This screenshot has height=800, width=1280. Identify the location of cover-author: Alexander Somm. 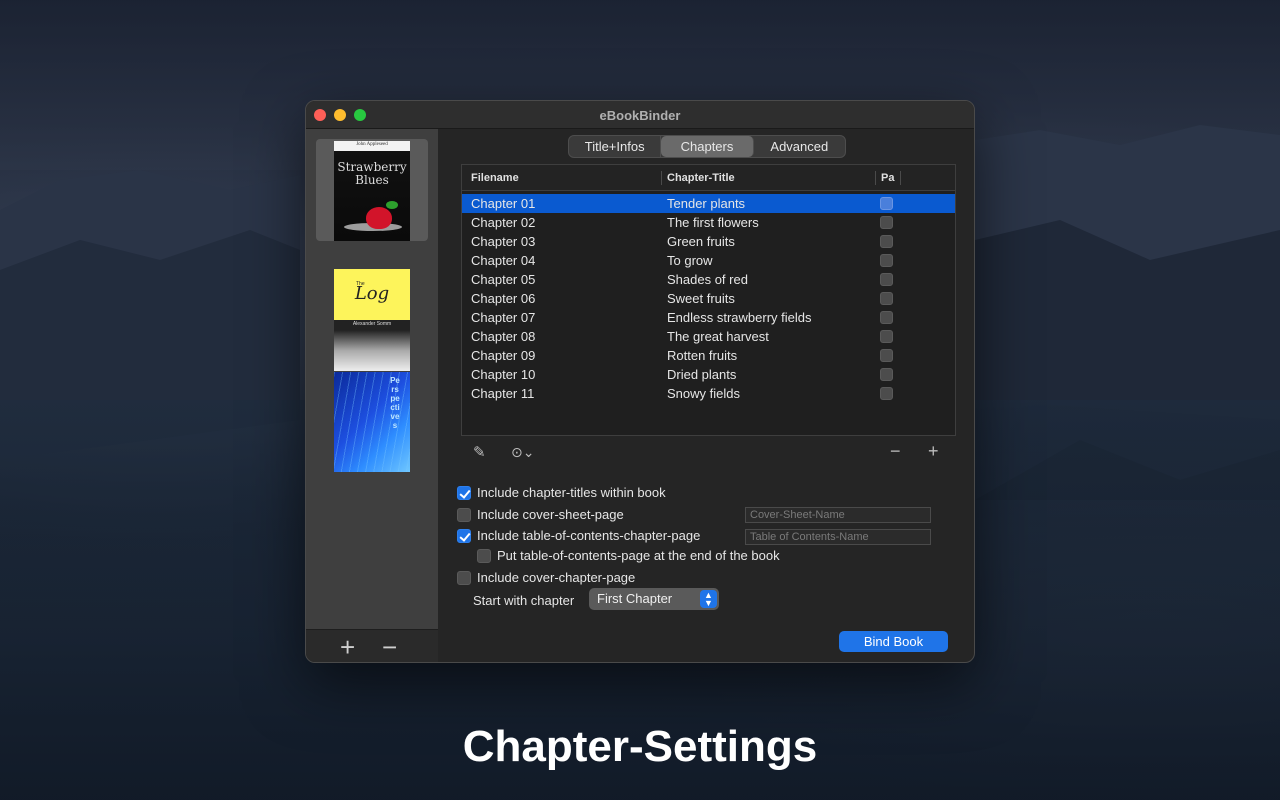
(372, 324).